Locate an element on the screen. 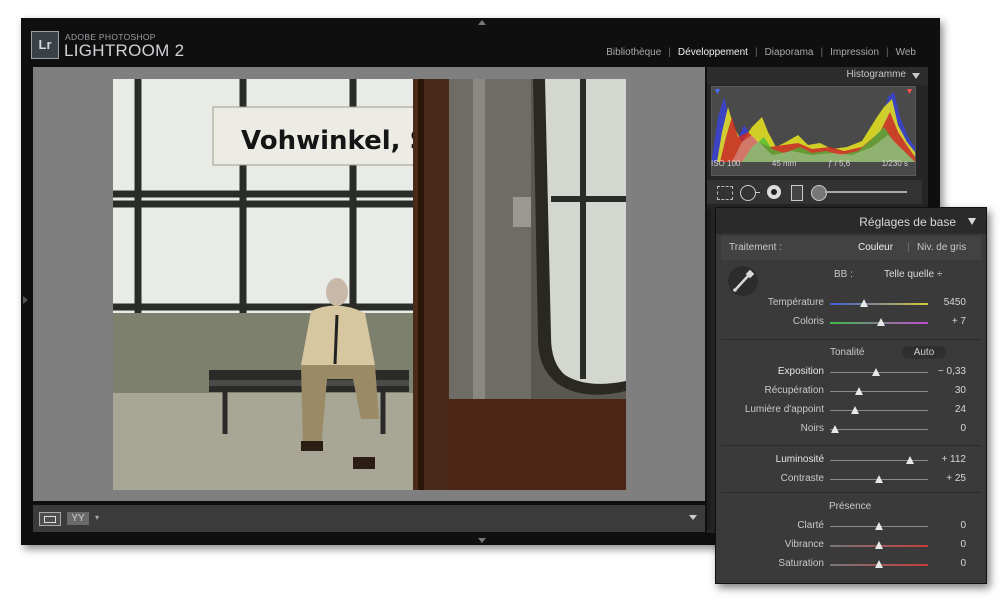 This screenshot has height=606, width=1000. top-panel-toggle is located at coordinates (482, 22).